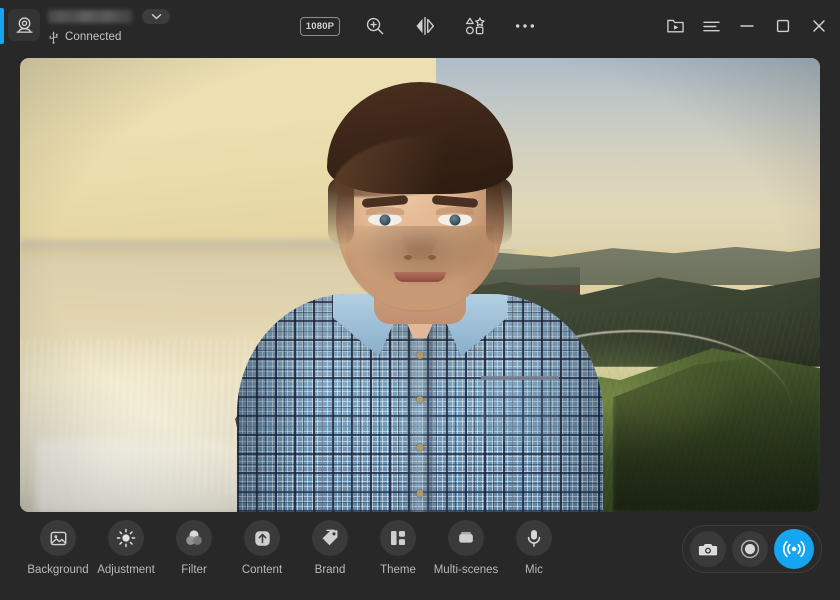  I want to click on card-stack-icon-glyph, so click(466, 537).